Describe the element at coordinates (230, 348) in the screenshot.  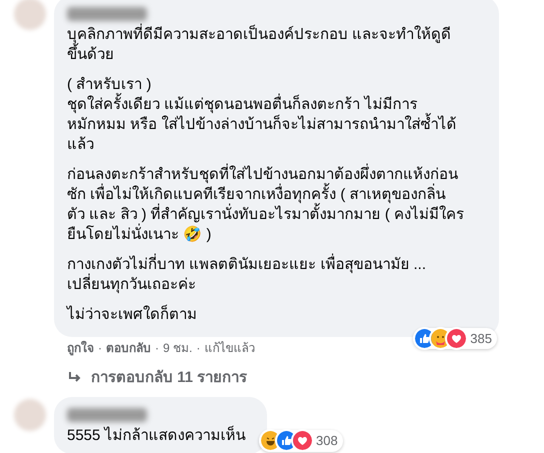
I see `edited-label: แก้ไขแล้ว` at that location.